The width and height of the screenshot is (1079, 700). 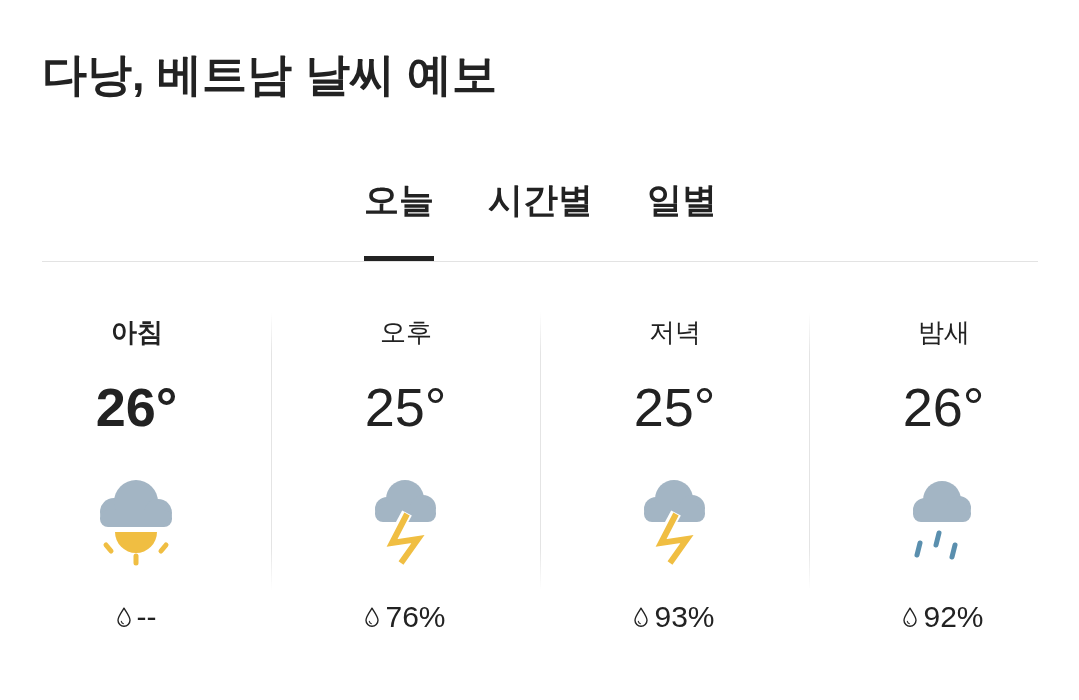 What do you see at coordinates (415, 617) in the screenshot?
I see `precipitation-text: 76%` at bounding box center [415, 617].